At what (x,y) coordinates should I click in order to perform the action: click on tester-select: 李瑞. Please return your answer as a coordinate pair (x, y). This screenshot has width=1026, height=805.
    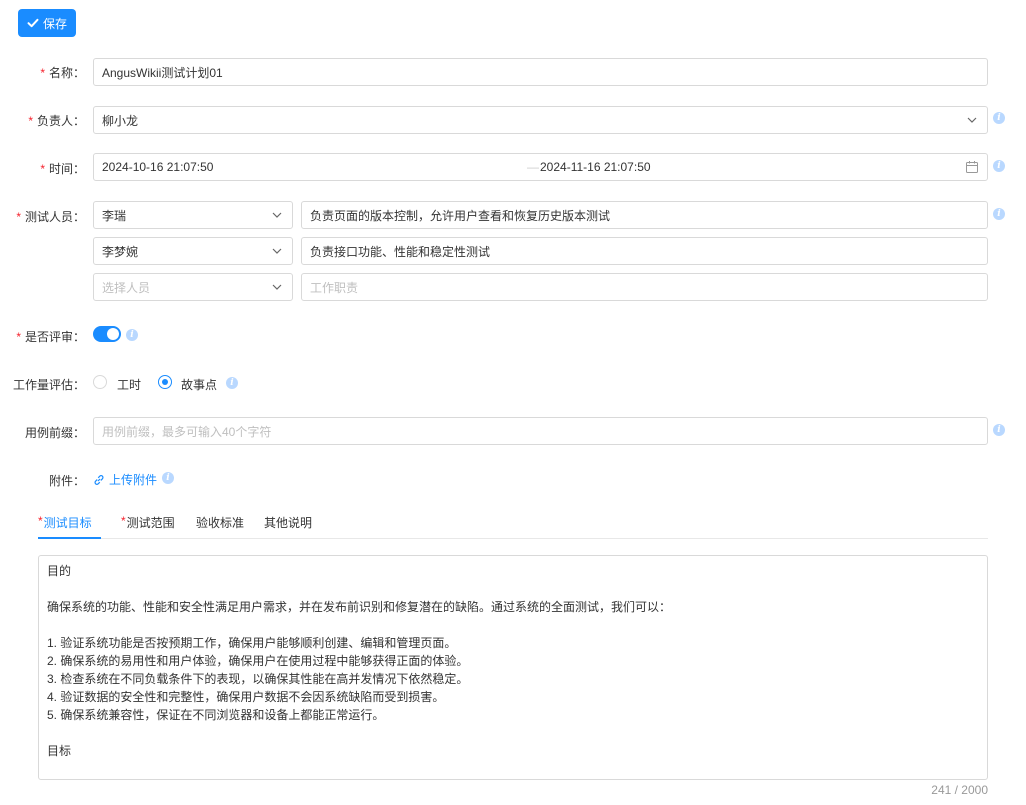
    Looking at the image, I should click on (193, 215).